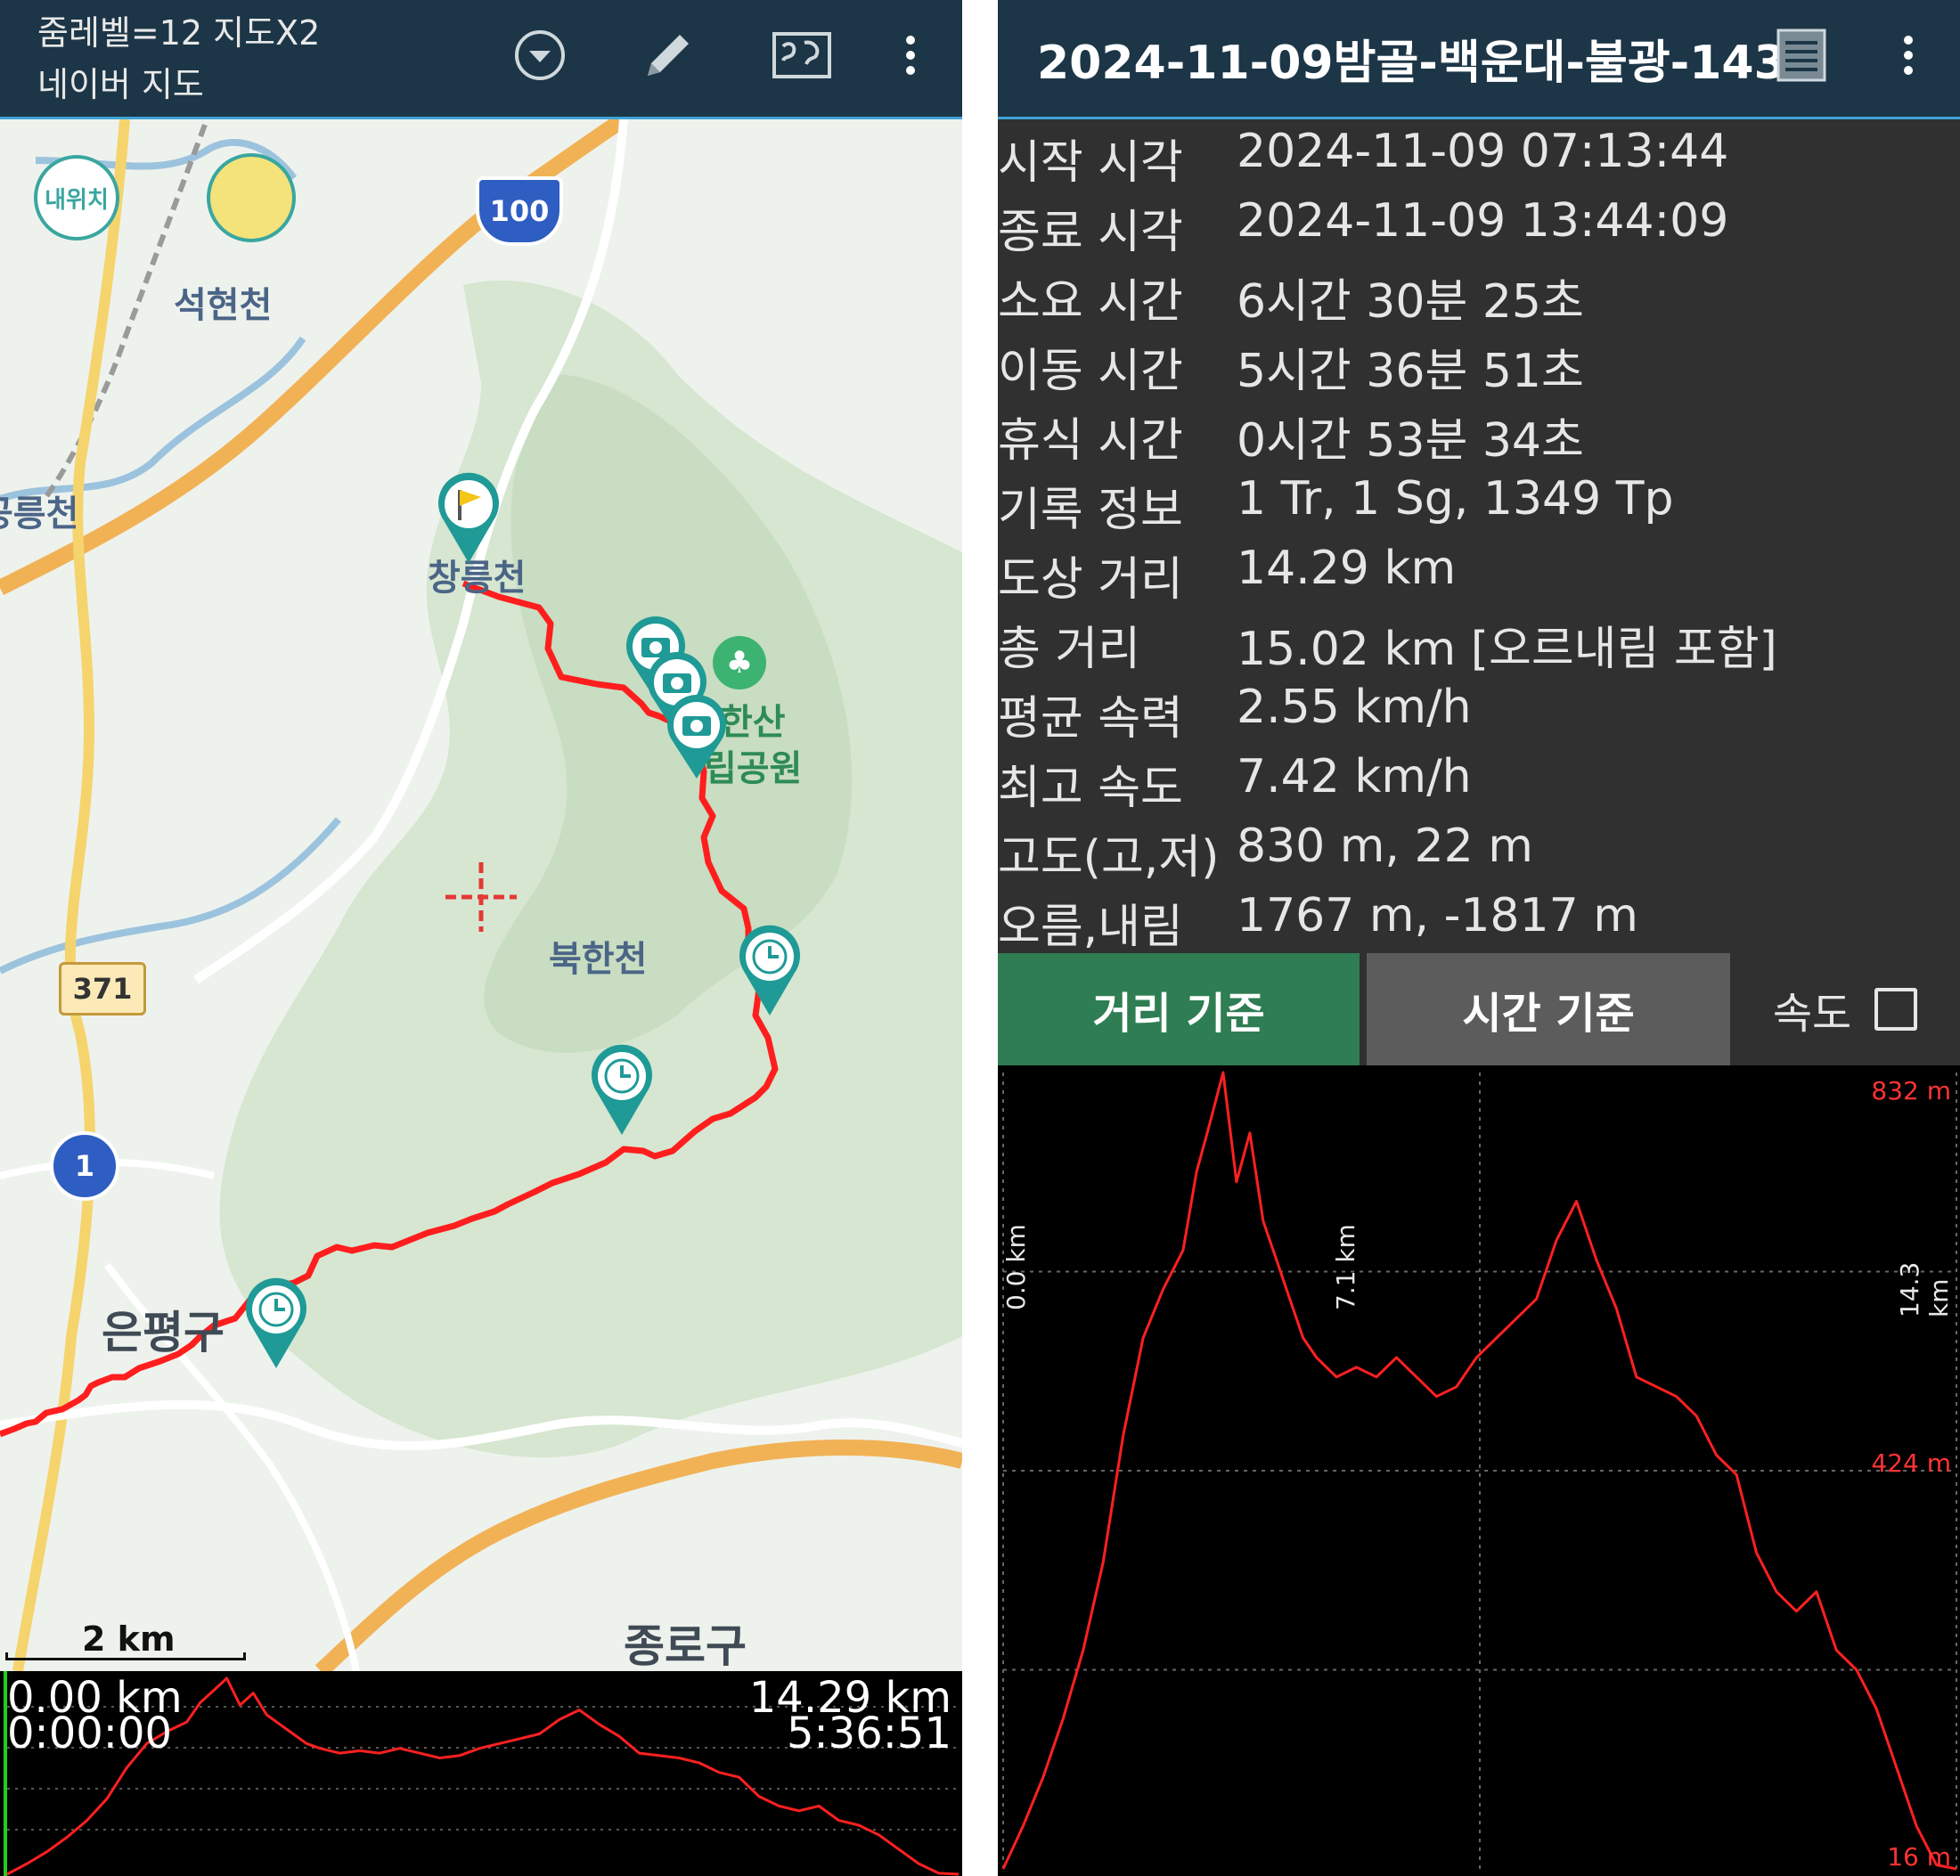 The height and width of the screenshot is (1876, 1960). I want to click on x-end-label: 14.3 km, so click(1924, 1289).